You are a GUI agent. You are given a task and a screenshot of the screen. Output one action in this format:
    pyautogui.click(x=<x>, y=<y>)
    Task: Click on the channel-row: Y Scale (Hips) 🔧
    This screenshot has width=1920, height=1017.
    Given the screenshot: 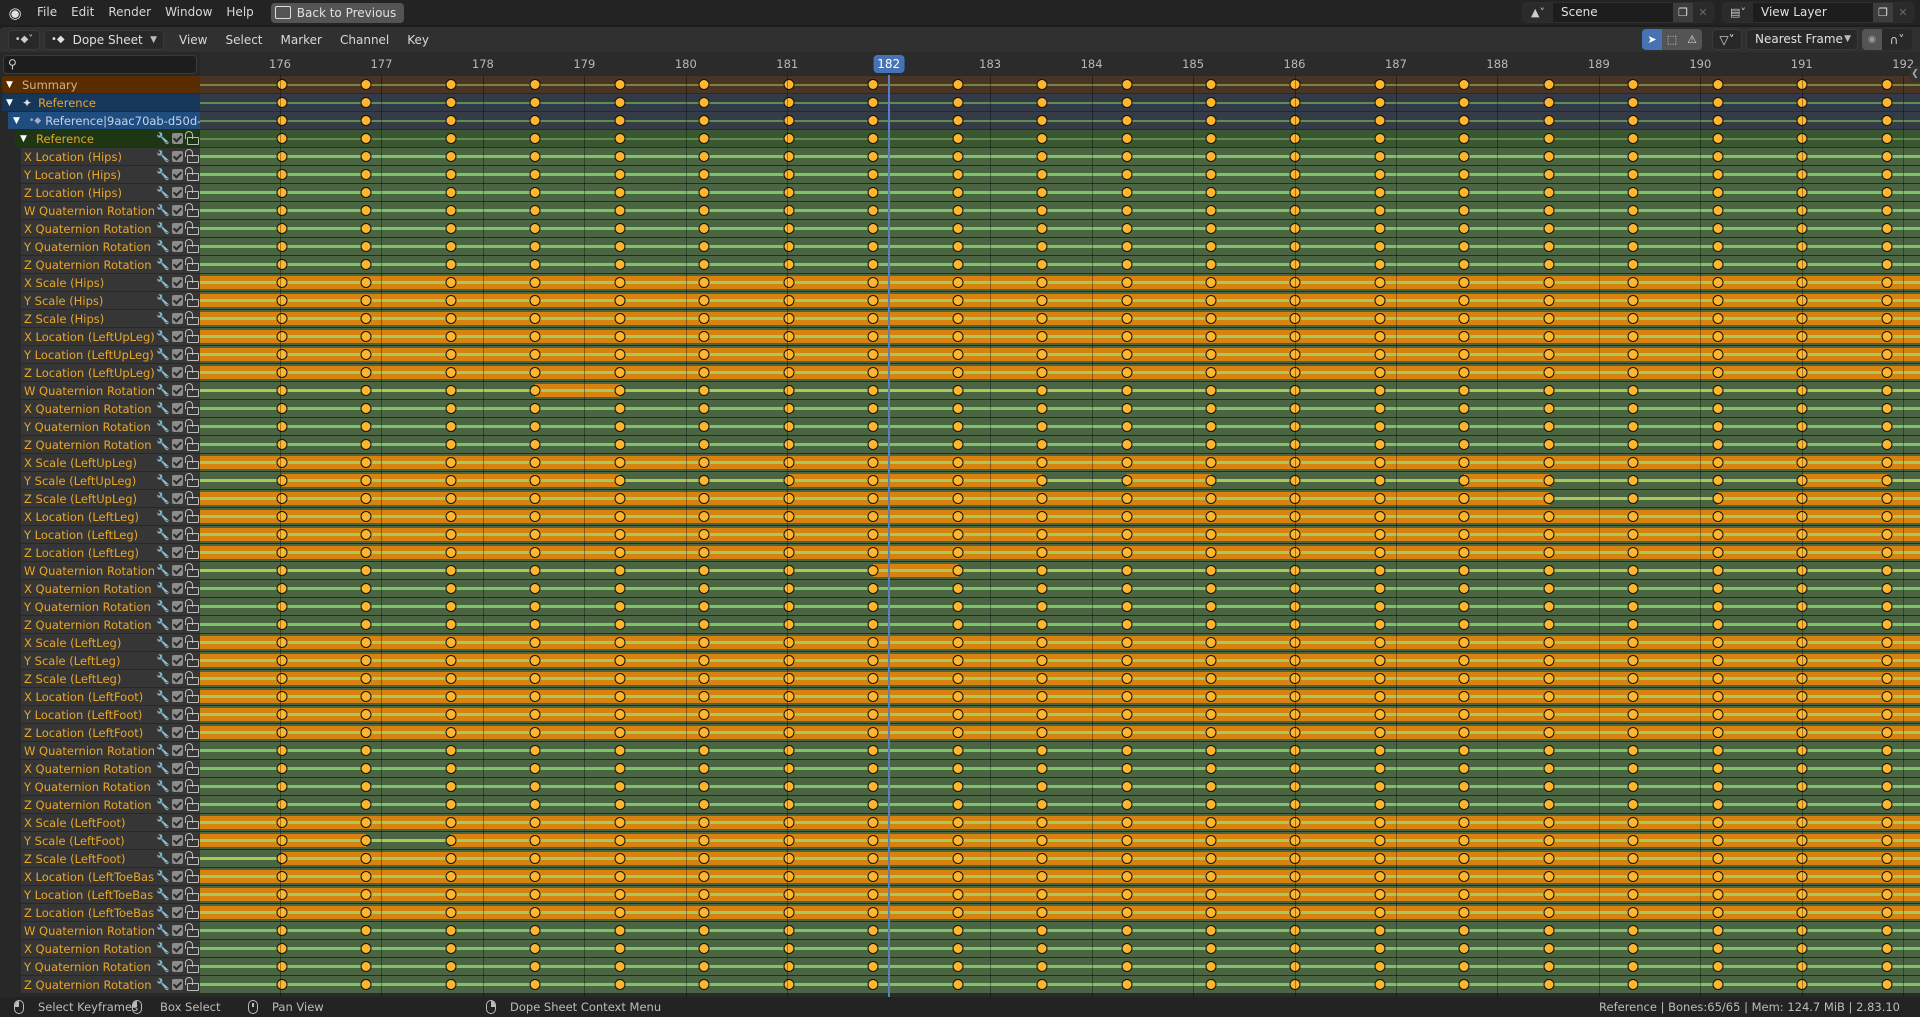 What is the action you would take?
    pyautogui.click(x=110, y=300)
    